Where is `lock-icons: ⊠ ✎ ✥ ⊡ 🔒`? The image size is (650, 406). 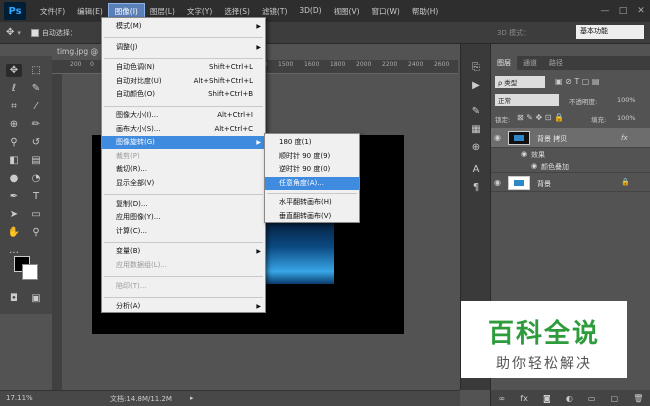
lock-icons: ⊠ ✎ ✥ ⊡ 🔒 is located at coordinates (540, 117).